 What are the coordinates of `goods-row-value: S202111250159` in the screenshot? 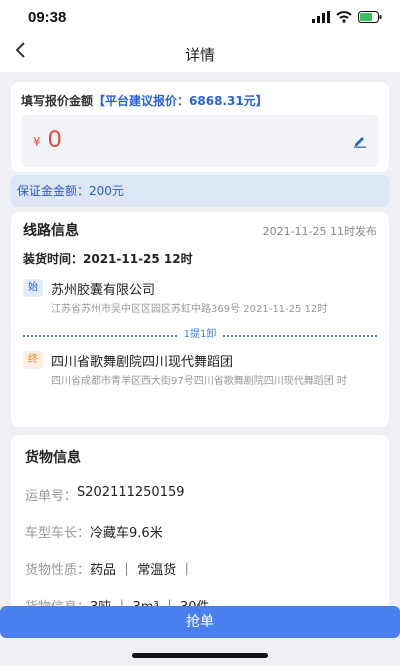 It's located at (131, 492).